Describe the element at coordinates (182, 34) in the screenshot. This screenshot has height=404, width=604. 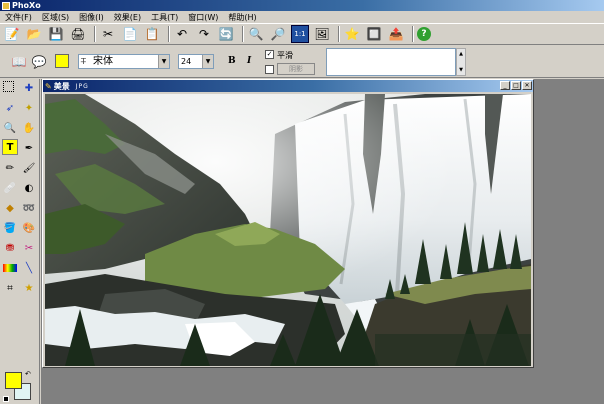
I see `undo-icon: ↶` at that location.